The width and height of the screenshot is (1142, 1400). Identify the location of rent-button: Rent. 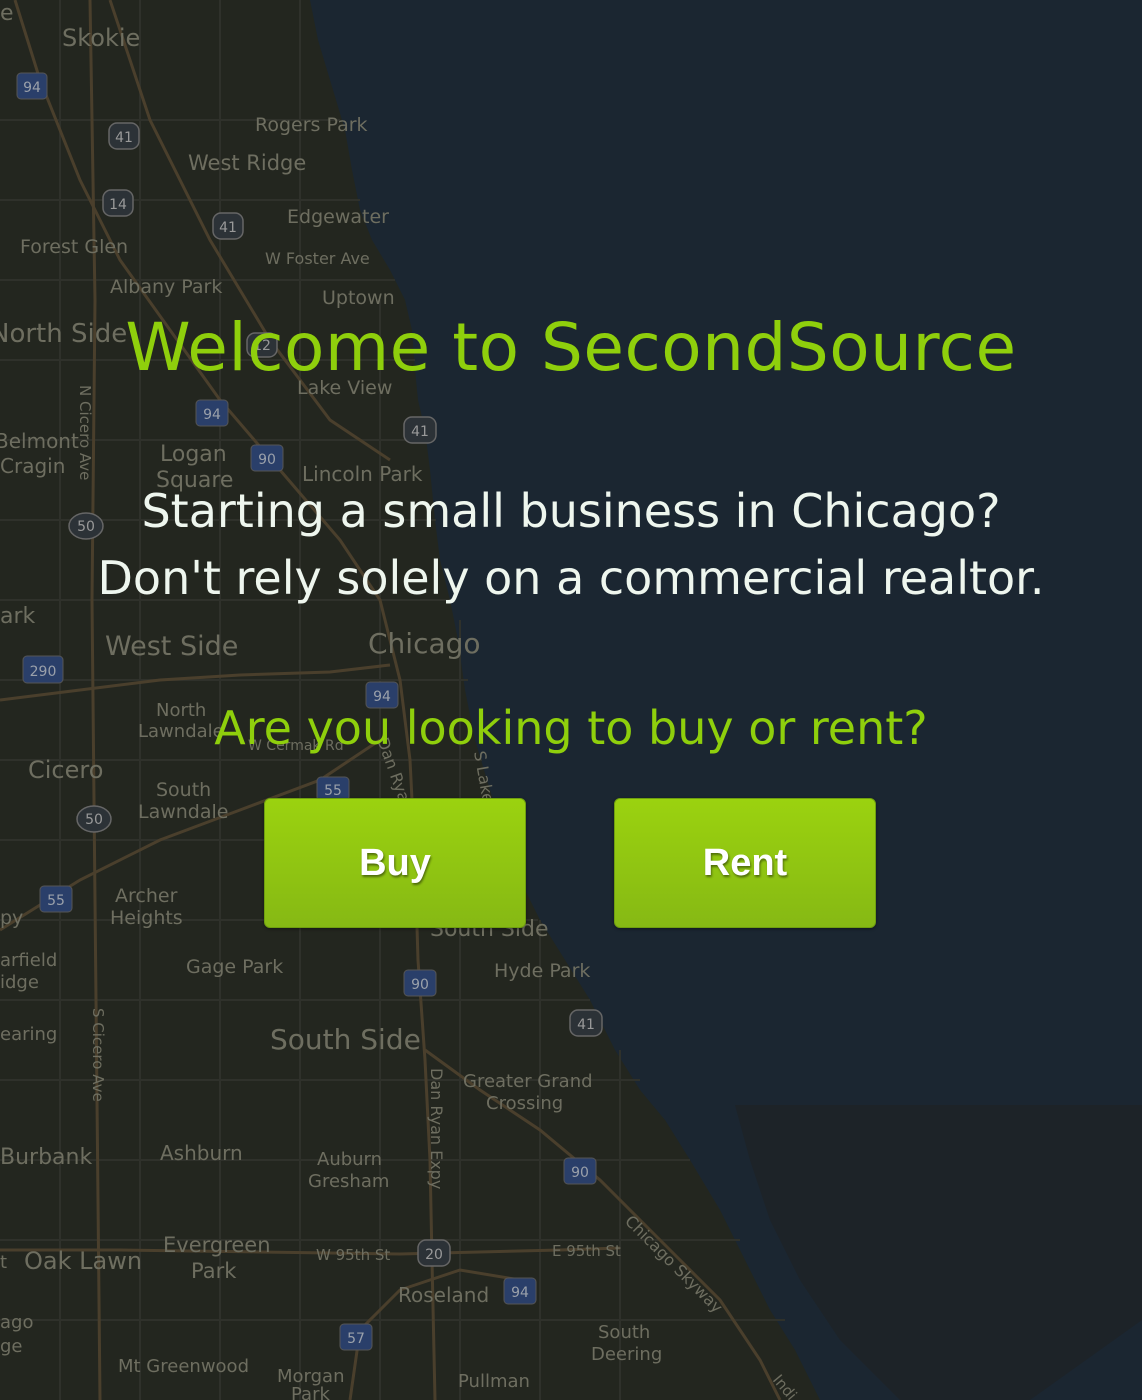
(745, 863).